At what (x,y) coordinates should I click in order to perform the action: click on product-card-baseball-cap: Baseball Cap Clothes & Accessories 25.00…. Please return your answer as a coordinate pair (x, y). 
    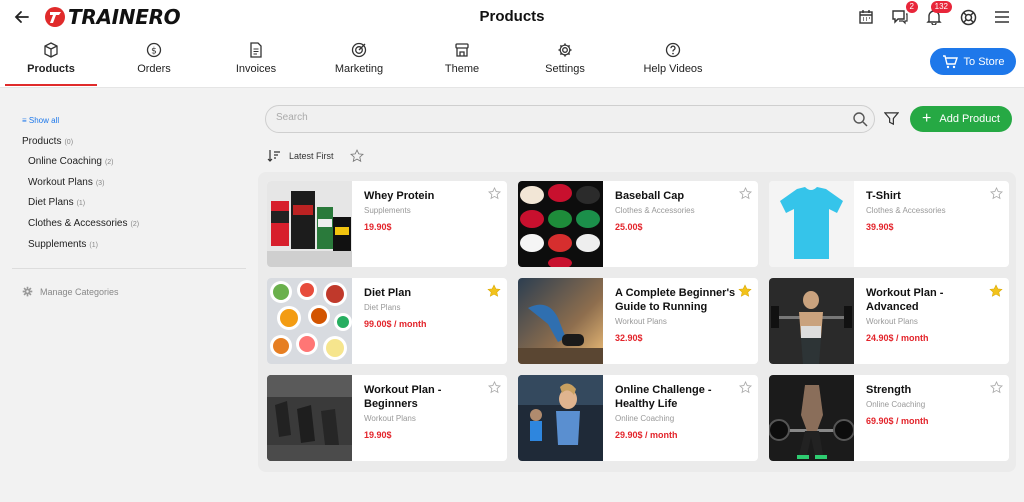
    Looking at the image, I should click on (638, 224).